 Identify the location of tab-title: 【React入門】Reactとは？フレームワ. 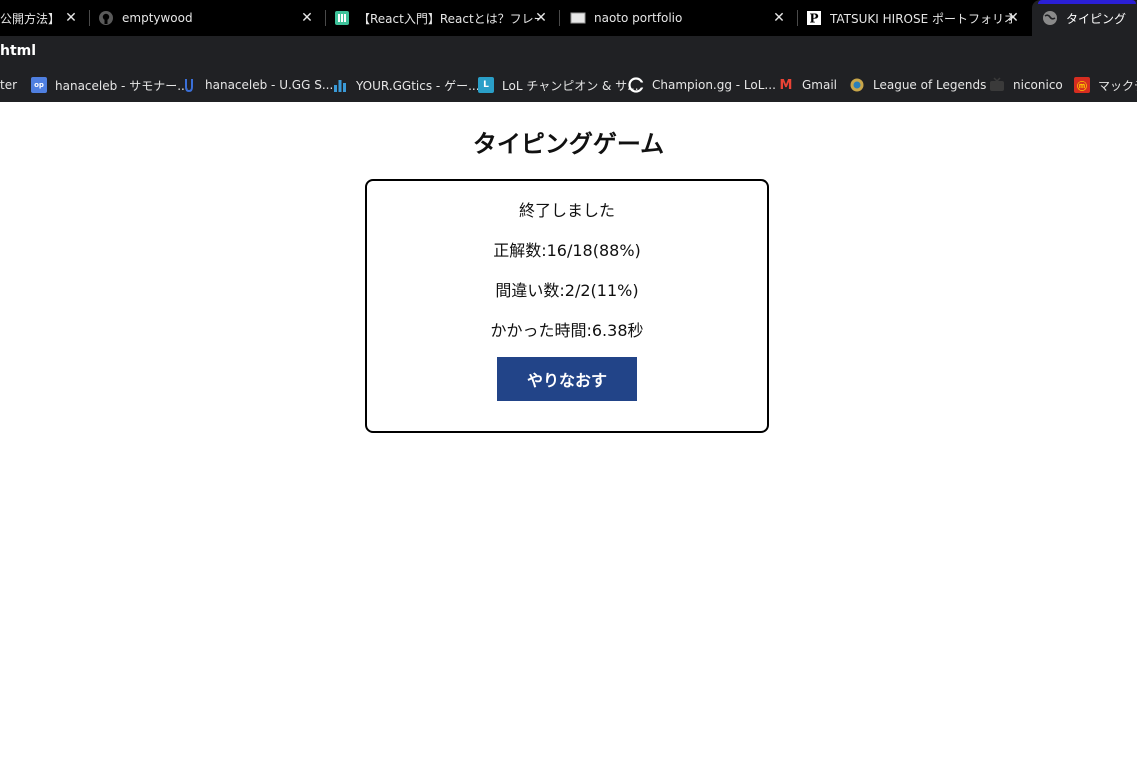
(449, 18).